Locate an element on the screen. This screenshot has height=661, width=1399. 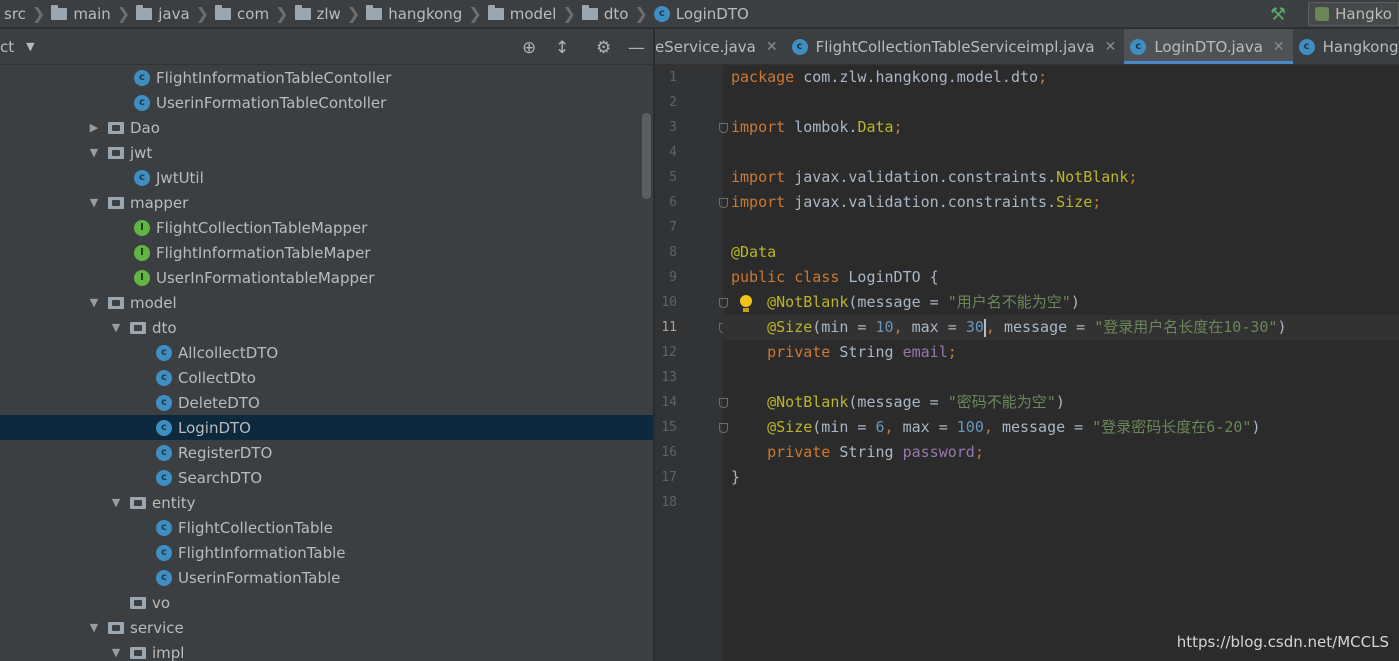
code-line: @Data is located at coordinates (753, 252).